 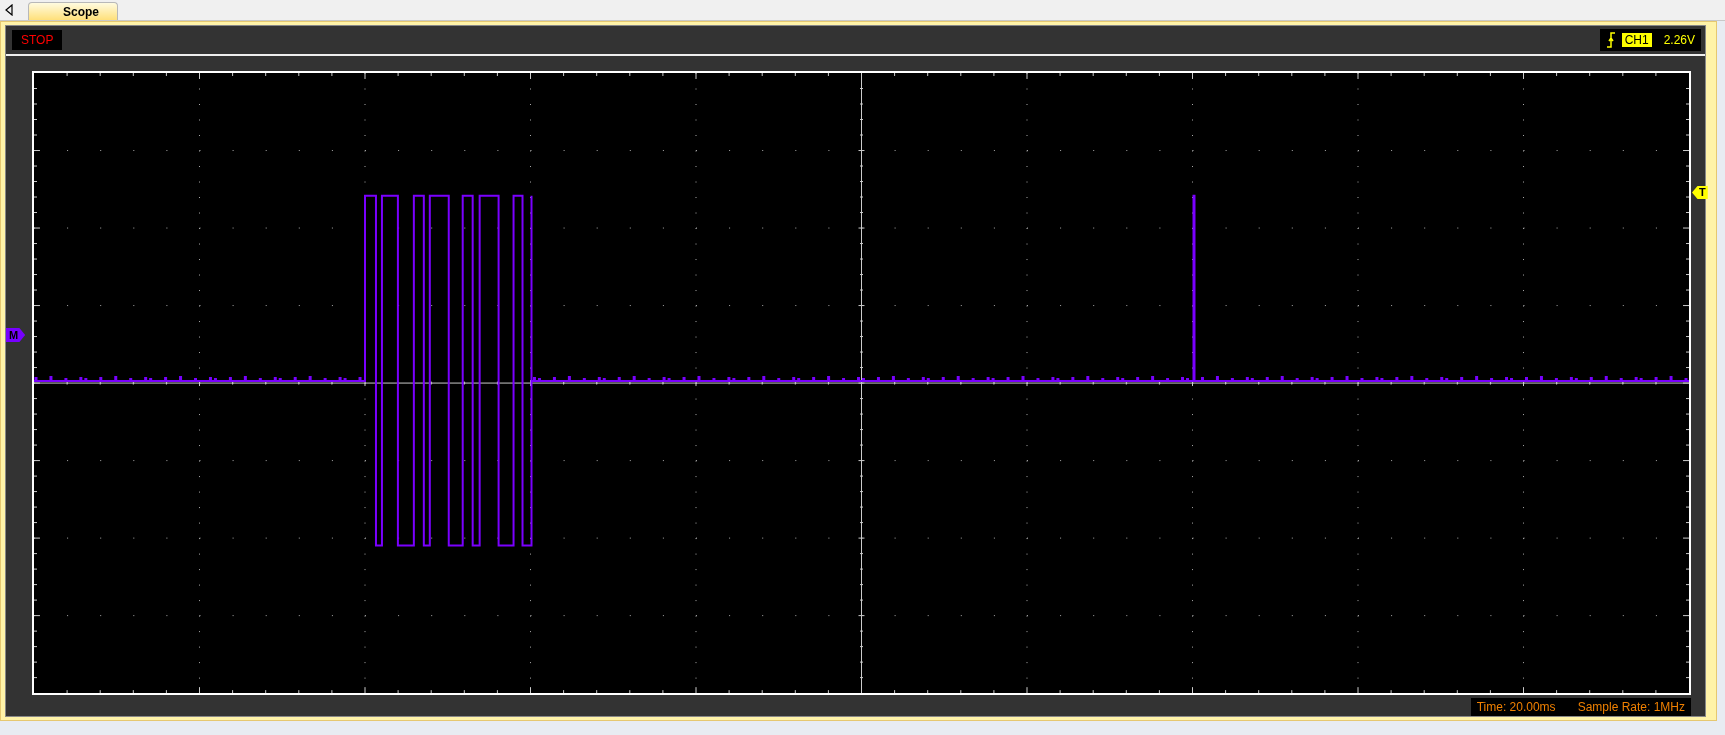 I want to click on rising-edge-icon, so click(x=1610, y=39).